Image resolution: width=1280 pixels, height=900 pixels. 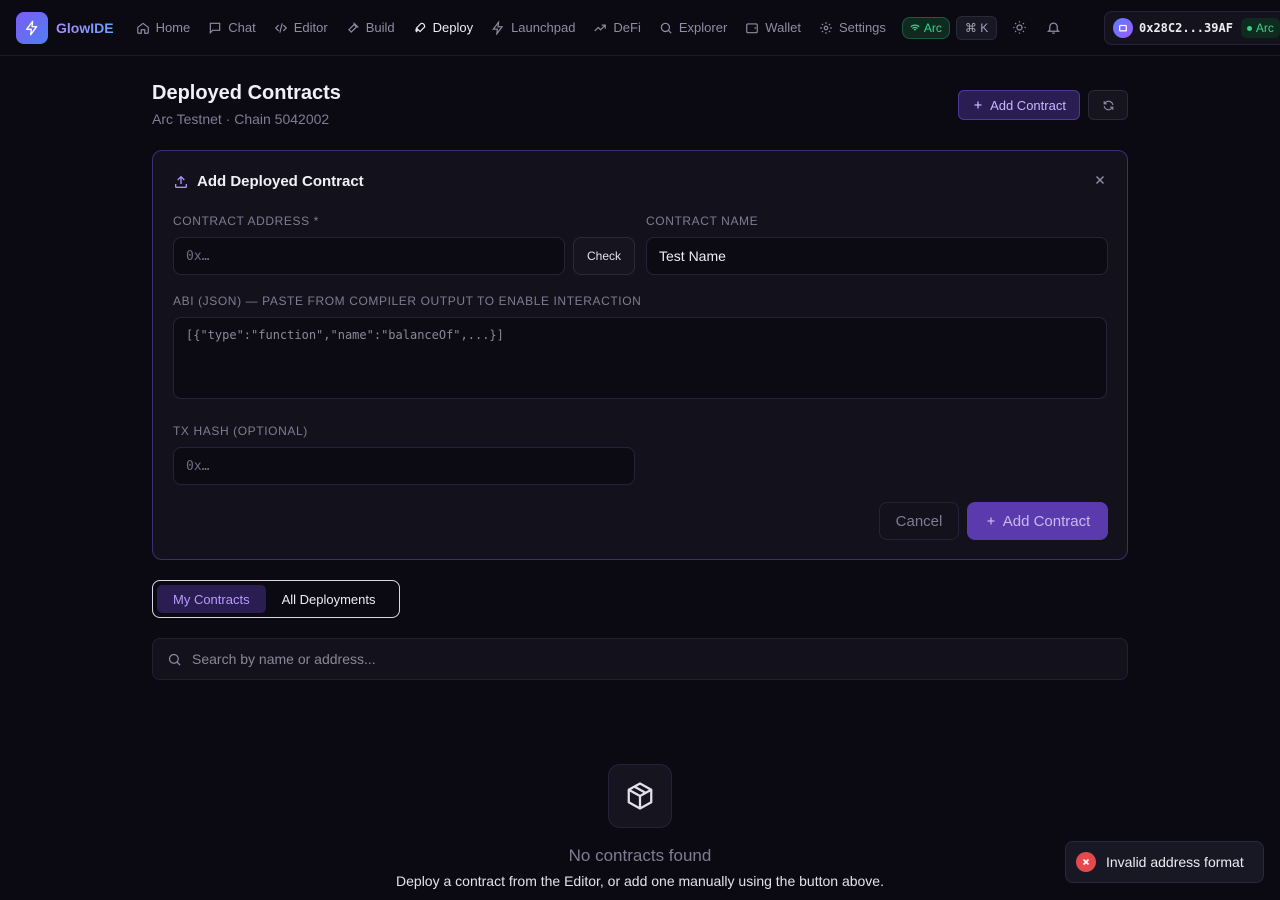 I want to click on check-button: Check, so click(x=604, y=256).